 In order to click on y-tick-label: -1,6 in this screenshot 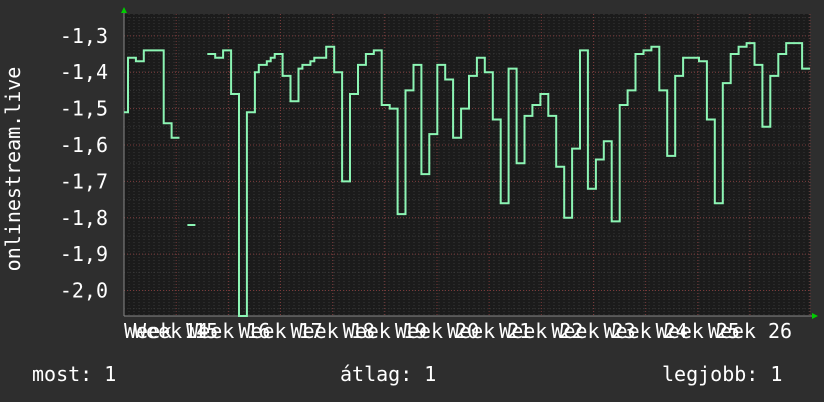, I will do `click(84, 145)`.